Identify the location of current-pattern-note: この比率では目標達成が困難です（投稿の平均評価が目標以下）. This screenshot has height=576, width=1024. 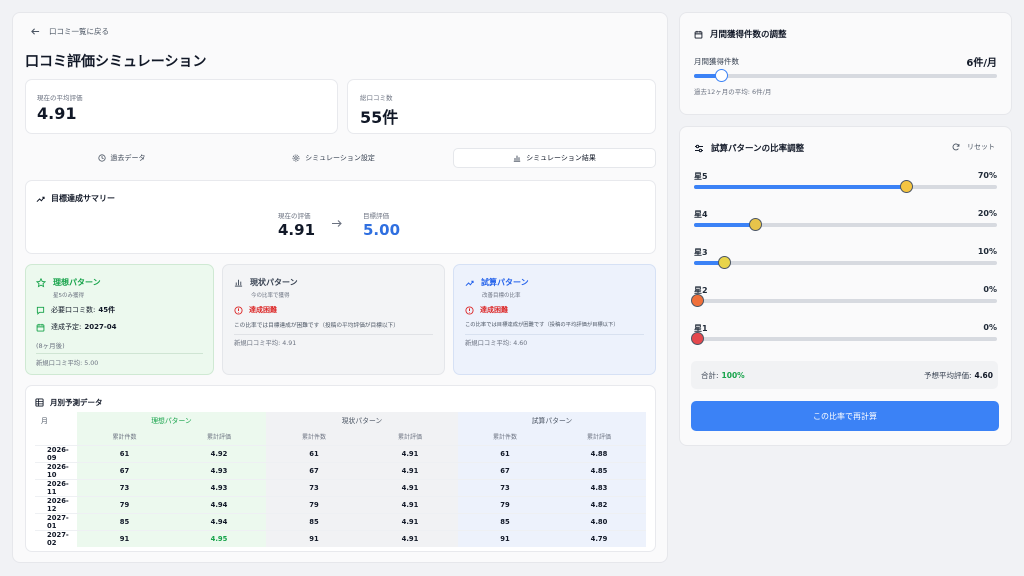
(316, 326).